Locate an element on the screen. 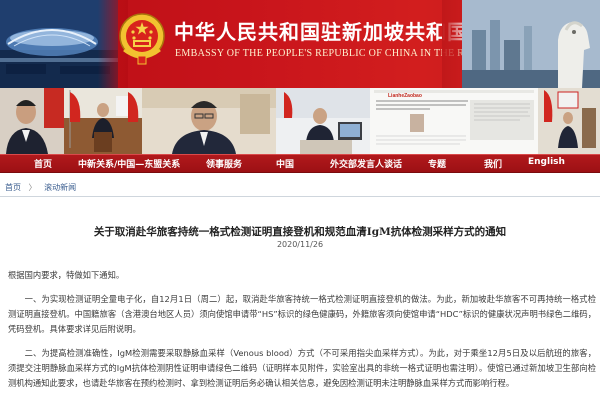 Image resolution: width=600 pixels, height=410 pixels. photo-flag-podium is located at coordinates (103, 121).